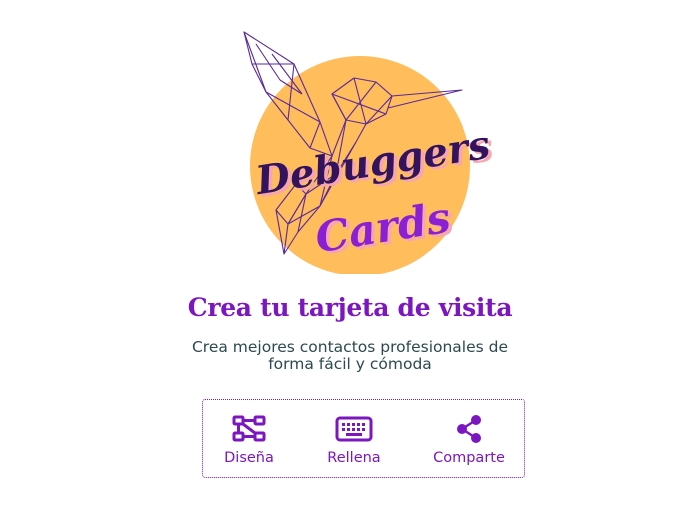 The width and height of the screenshot is (700, 511). Describe the element at coordinates (469, 458) in the screenshot. I see `feature-share-label: Comparte` at that location.